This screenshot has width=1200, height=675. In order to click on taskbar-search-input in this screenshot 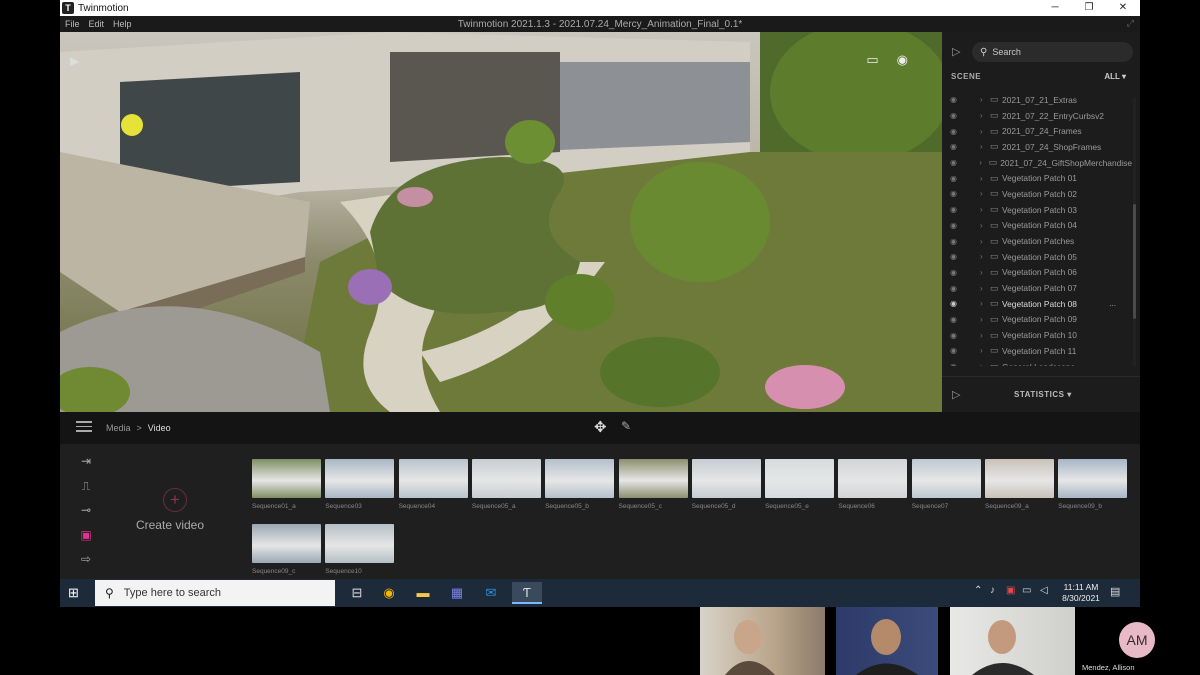, I will do `click(218, 593)`.